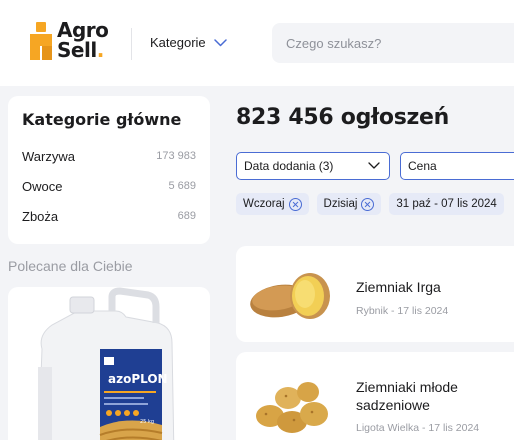 This screenshot has width=514, height=440. What do you see at coordinates (407, 396) in the screenshot?
I see `listing-title: Ziemniaki młode sadzeniowe` at bounding box center [407, 396].